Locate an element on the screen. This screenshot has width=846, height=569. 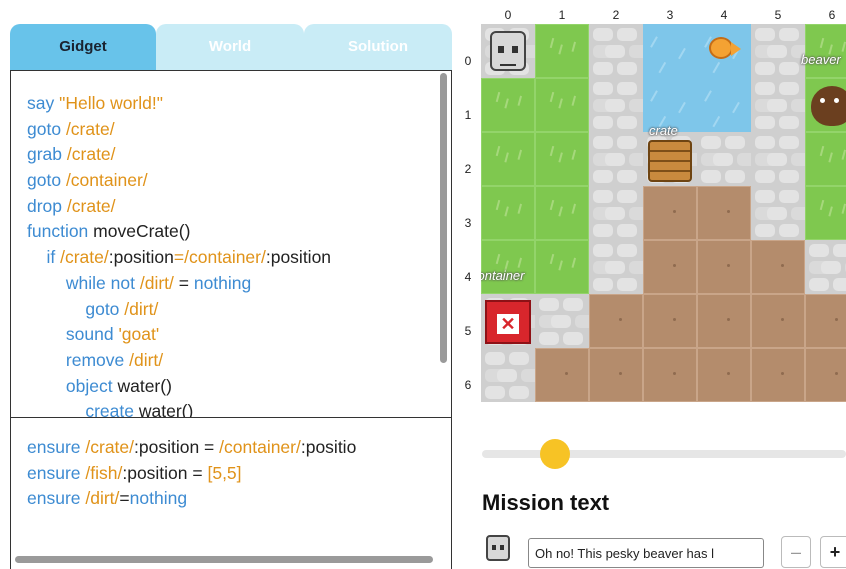
fish-icon is located at coordinates (725, 48).